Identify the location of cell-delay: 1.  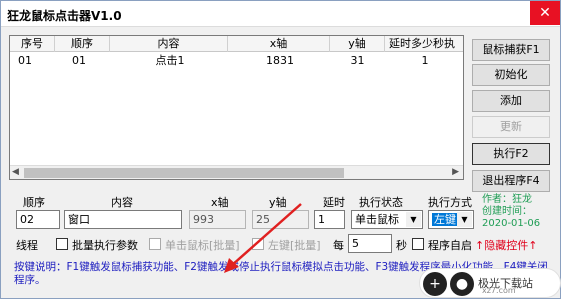
(425, 60).